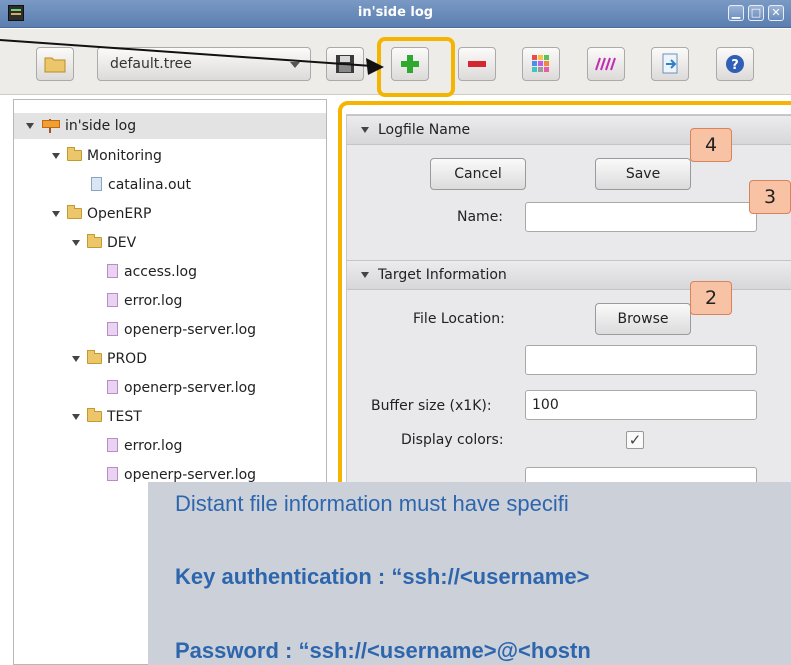 Image resolution: width=791 pixels, height=665 pixels. I want to click on maximize-icon: □, so click(756, 13).